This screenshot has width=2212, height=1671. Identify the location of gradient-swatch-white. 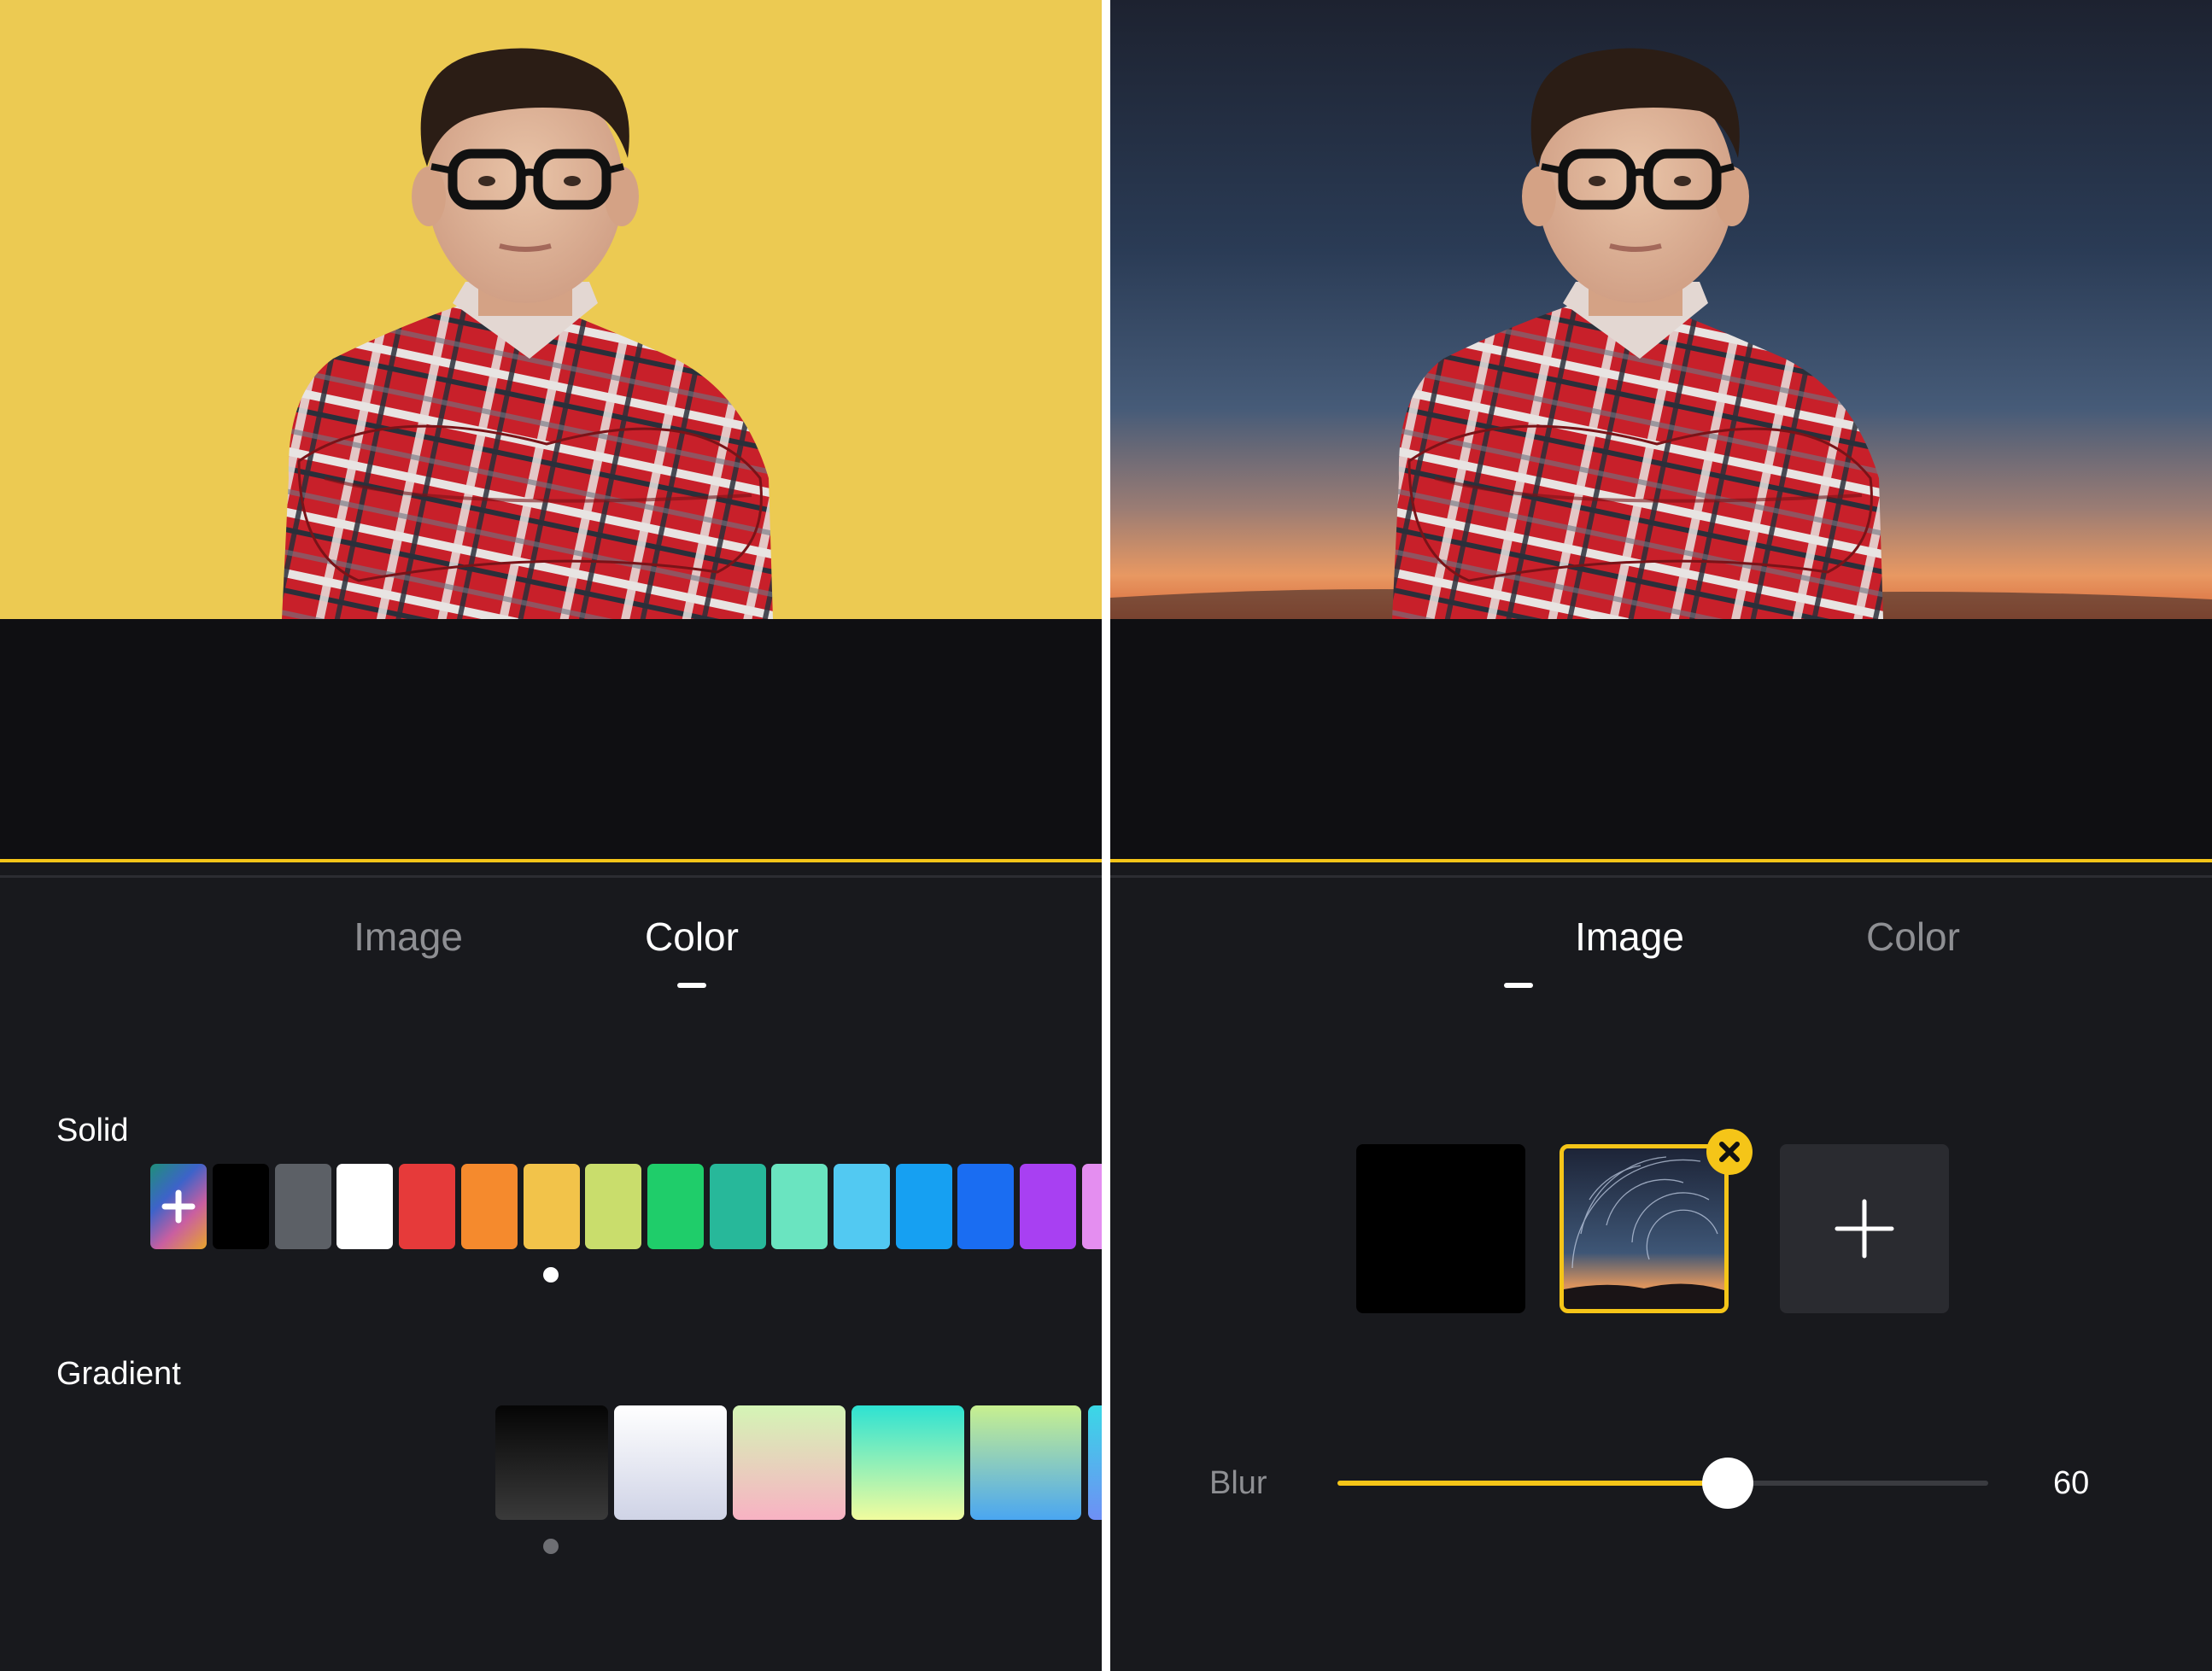
(670, 1462).